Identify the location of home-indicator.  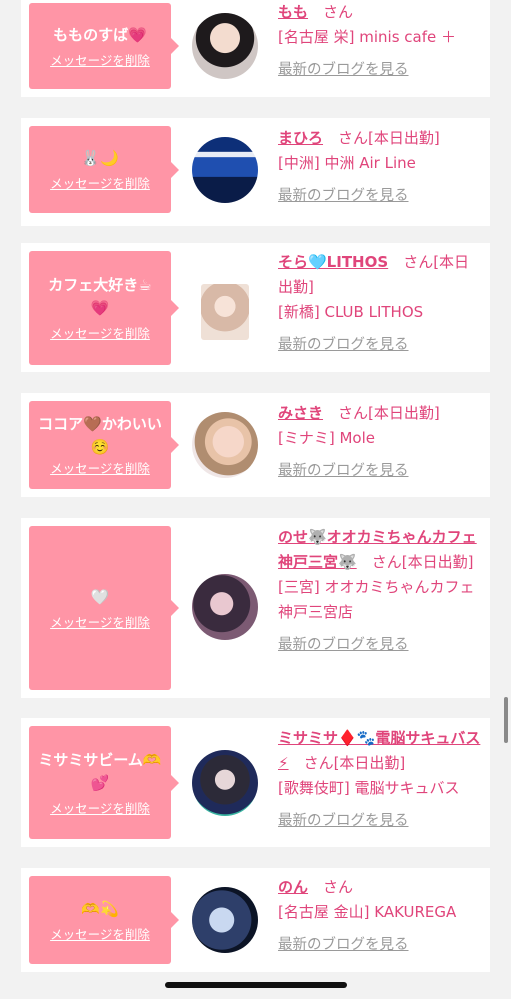
(256, 985).